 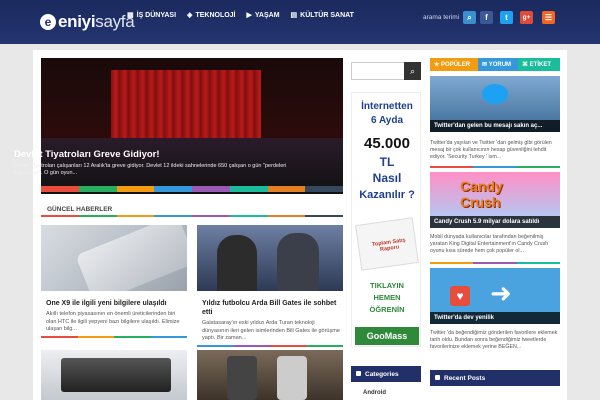 I want to click on slider-color-bar, so click(x=192, y=189).